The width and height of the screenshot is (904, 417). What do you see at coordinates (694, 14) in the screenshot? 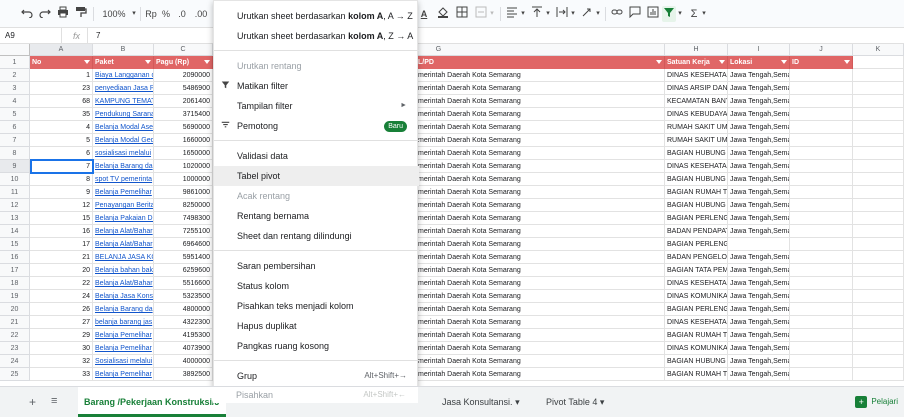
I see `sigma-icon: Σ` at bounding box center [694, 14].